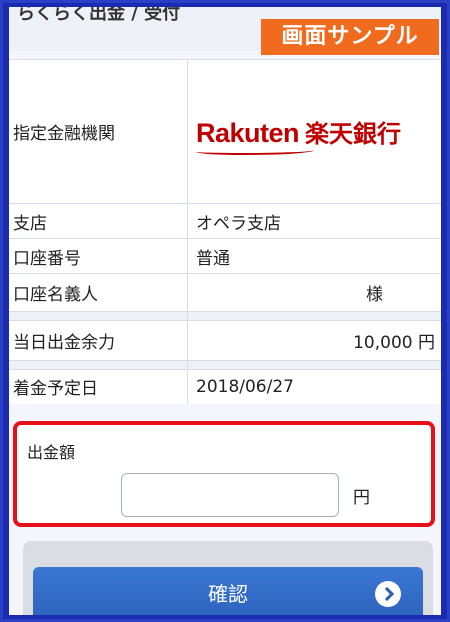 The height and width of the screenshot is (622, 450). I want to click on confirm-button: 確認, so click(228, 591).